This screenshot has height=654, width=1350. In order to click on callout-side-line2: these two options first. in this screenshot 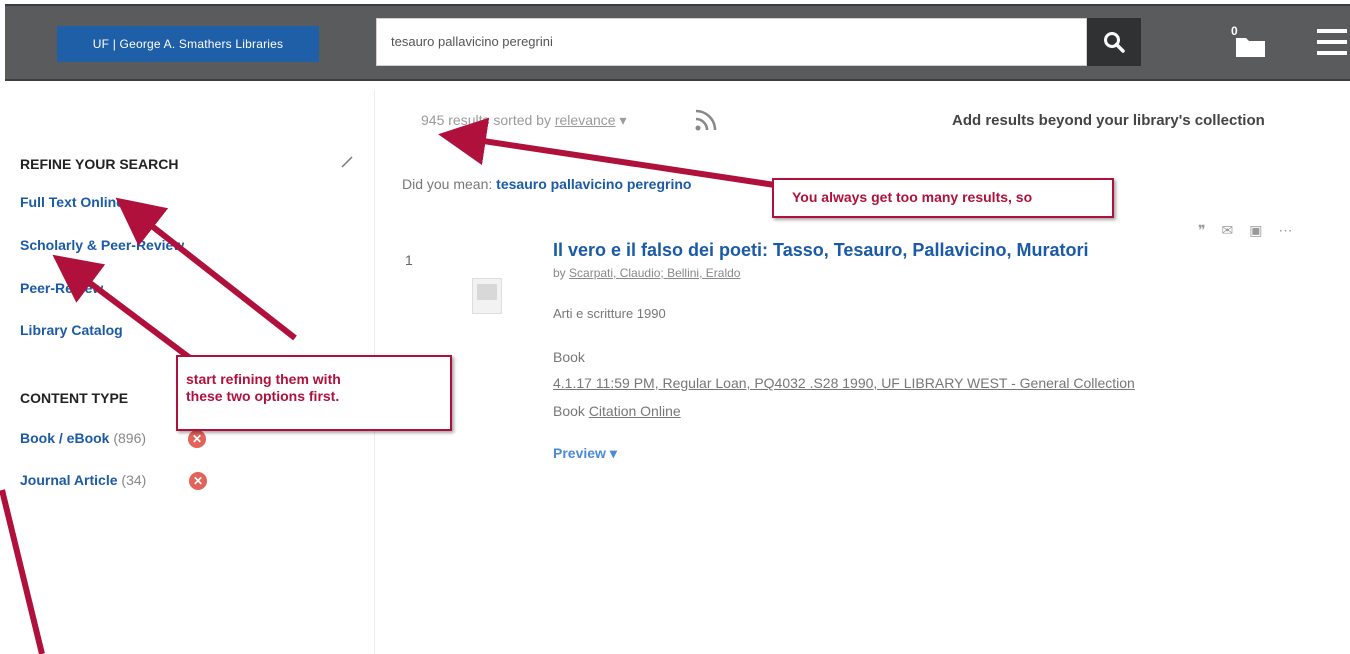, I will do `click(263, 396)`.